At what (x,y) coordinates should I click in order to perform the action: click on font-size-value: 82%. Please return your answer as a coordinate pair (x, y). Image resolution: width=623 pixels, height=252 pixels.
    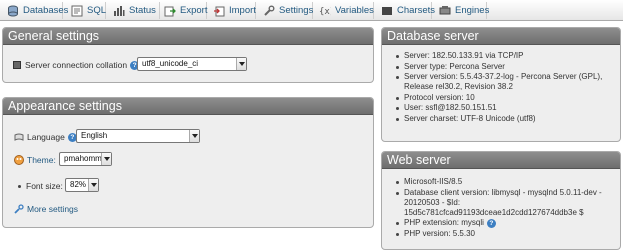
    Looking at the image, I should click on (78, 184).